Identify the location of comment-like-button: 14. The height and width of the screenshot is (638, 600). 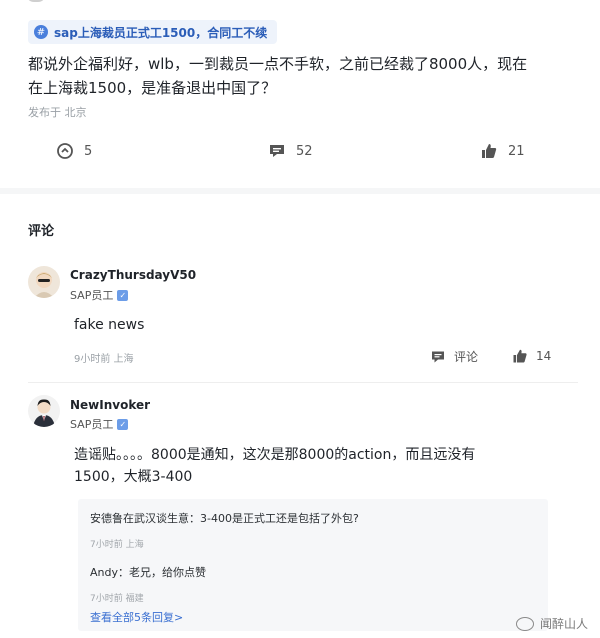
(531, 356).